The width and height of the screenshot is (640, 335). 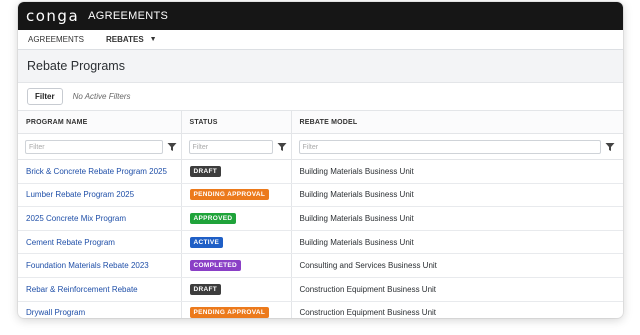 I want to click on status-filter-cell: Filter, so click(x=235, y=146).